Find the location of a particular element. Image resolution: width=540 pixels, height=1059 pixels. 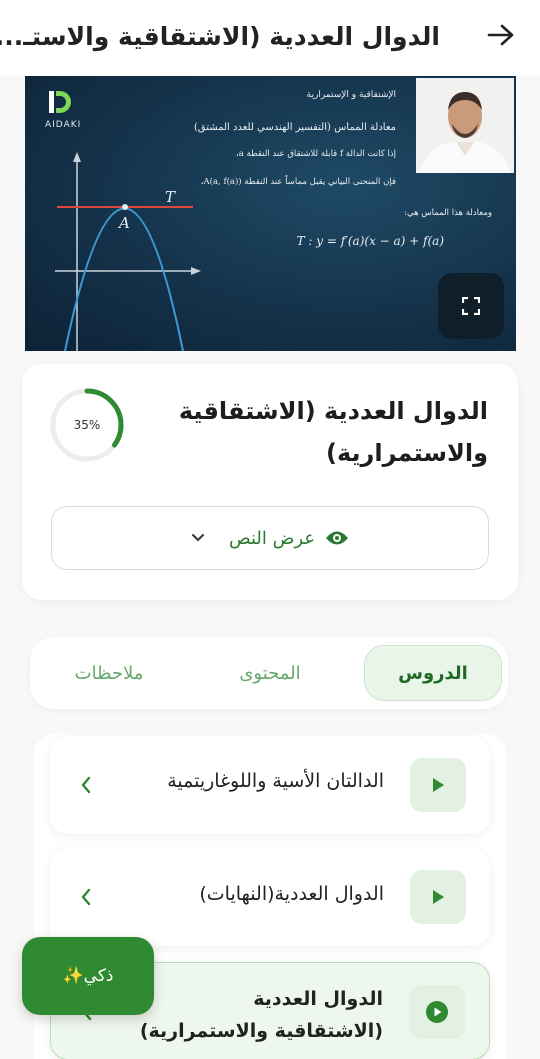

show-text-button: عرض النص is located at coordinates (270, 538).